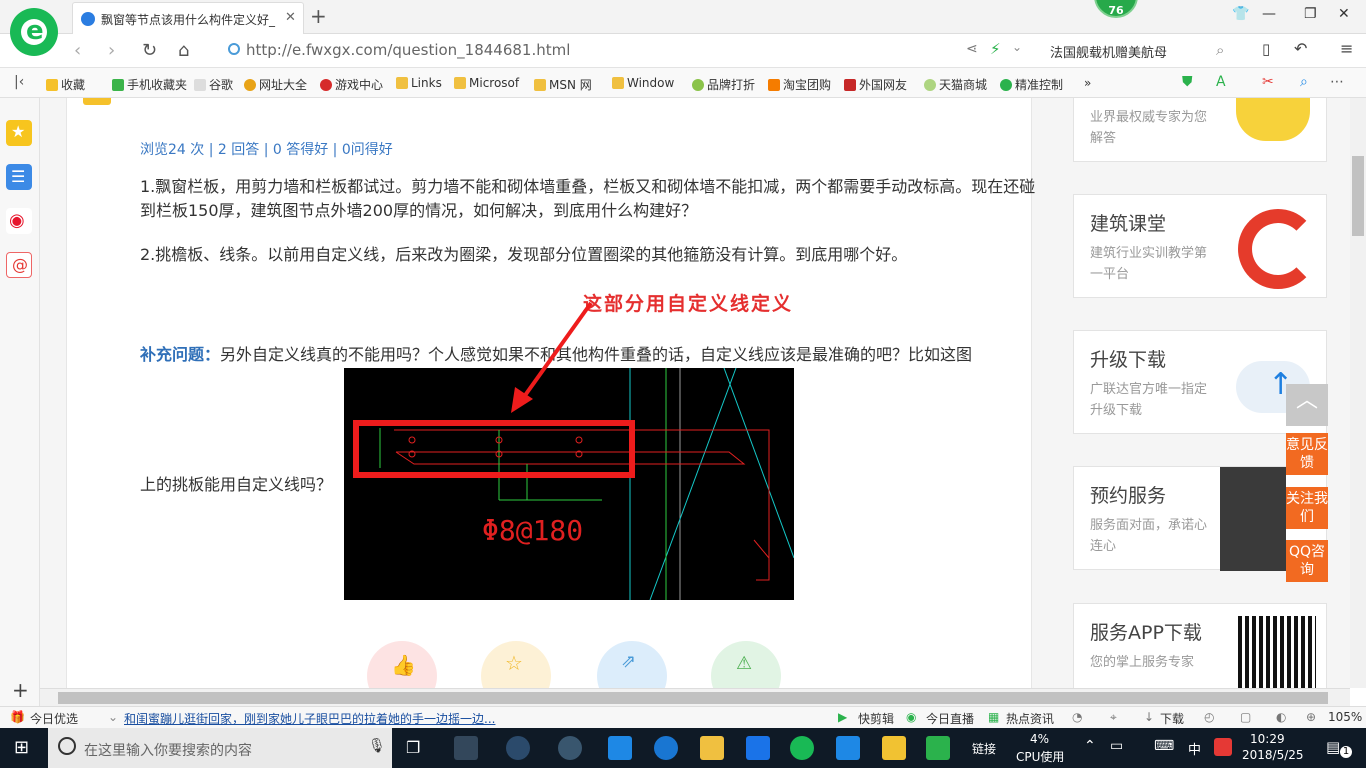 The height and width of the screenshot is (768, 1366). I want to click on new-tab-icon: +, so click(318, 16).